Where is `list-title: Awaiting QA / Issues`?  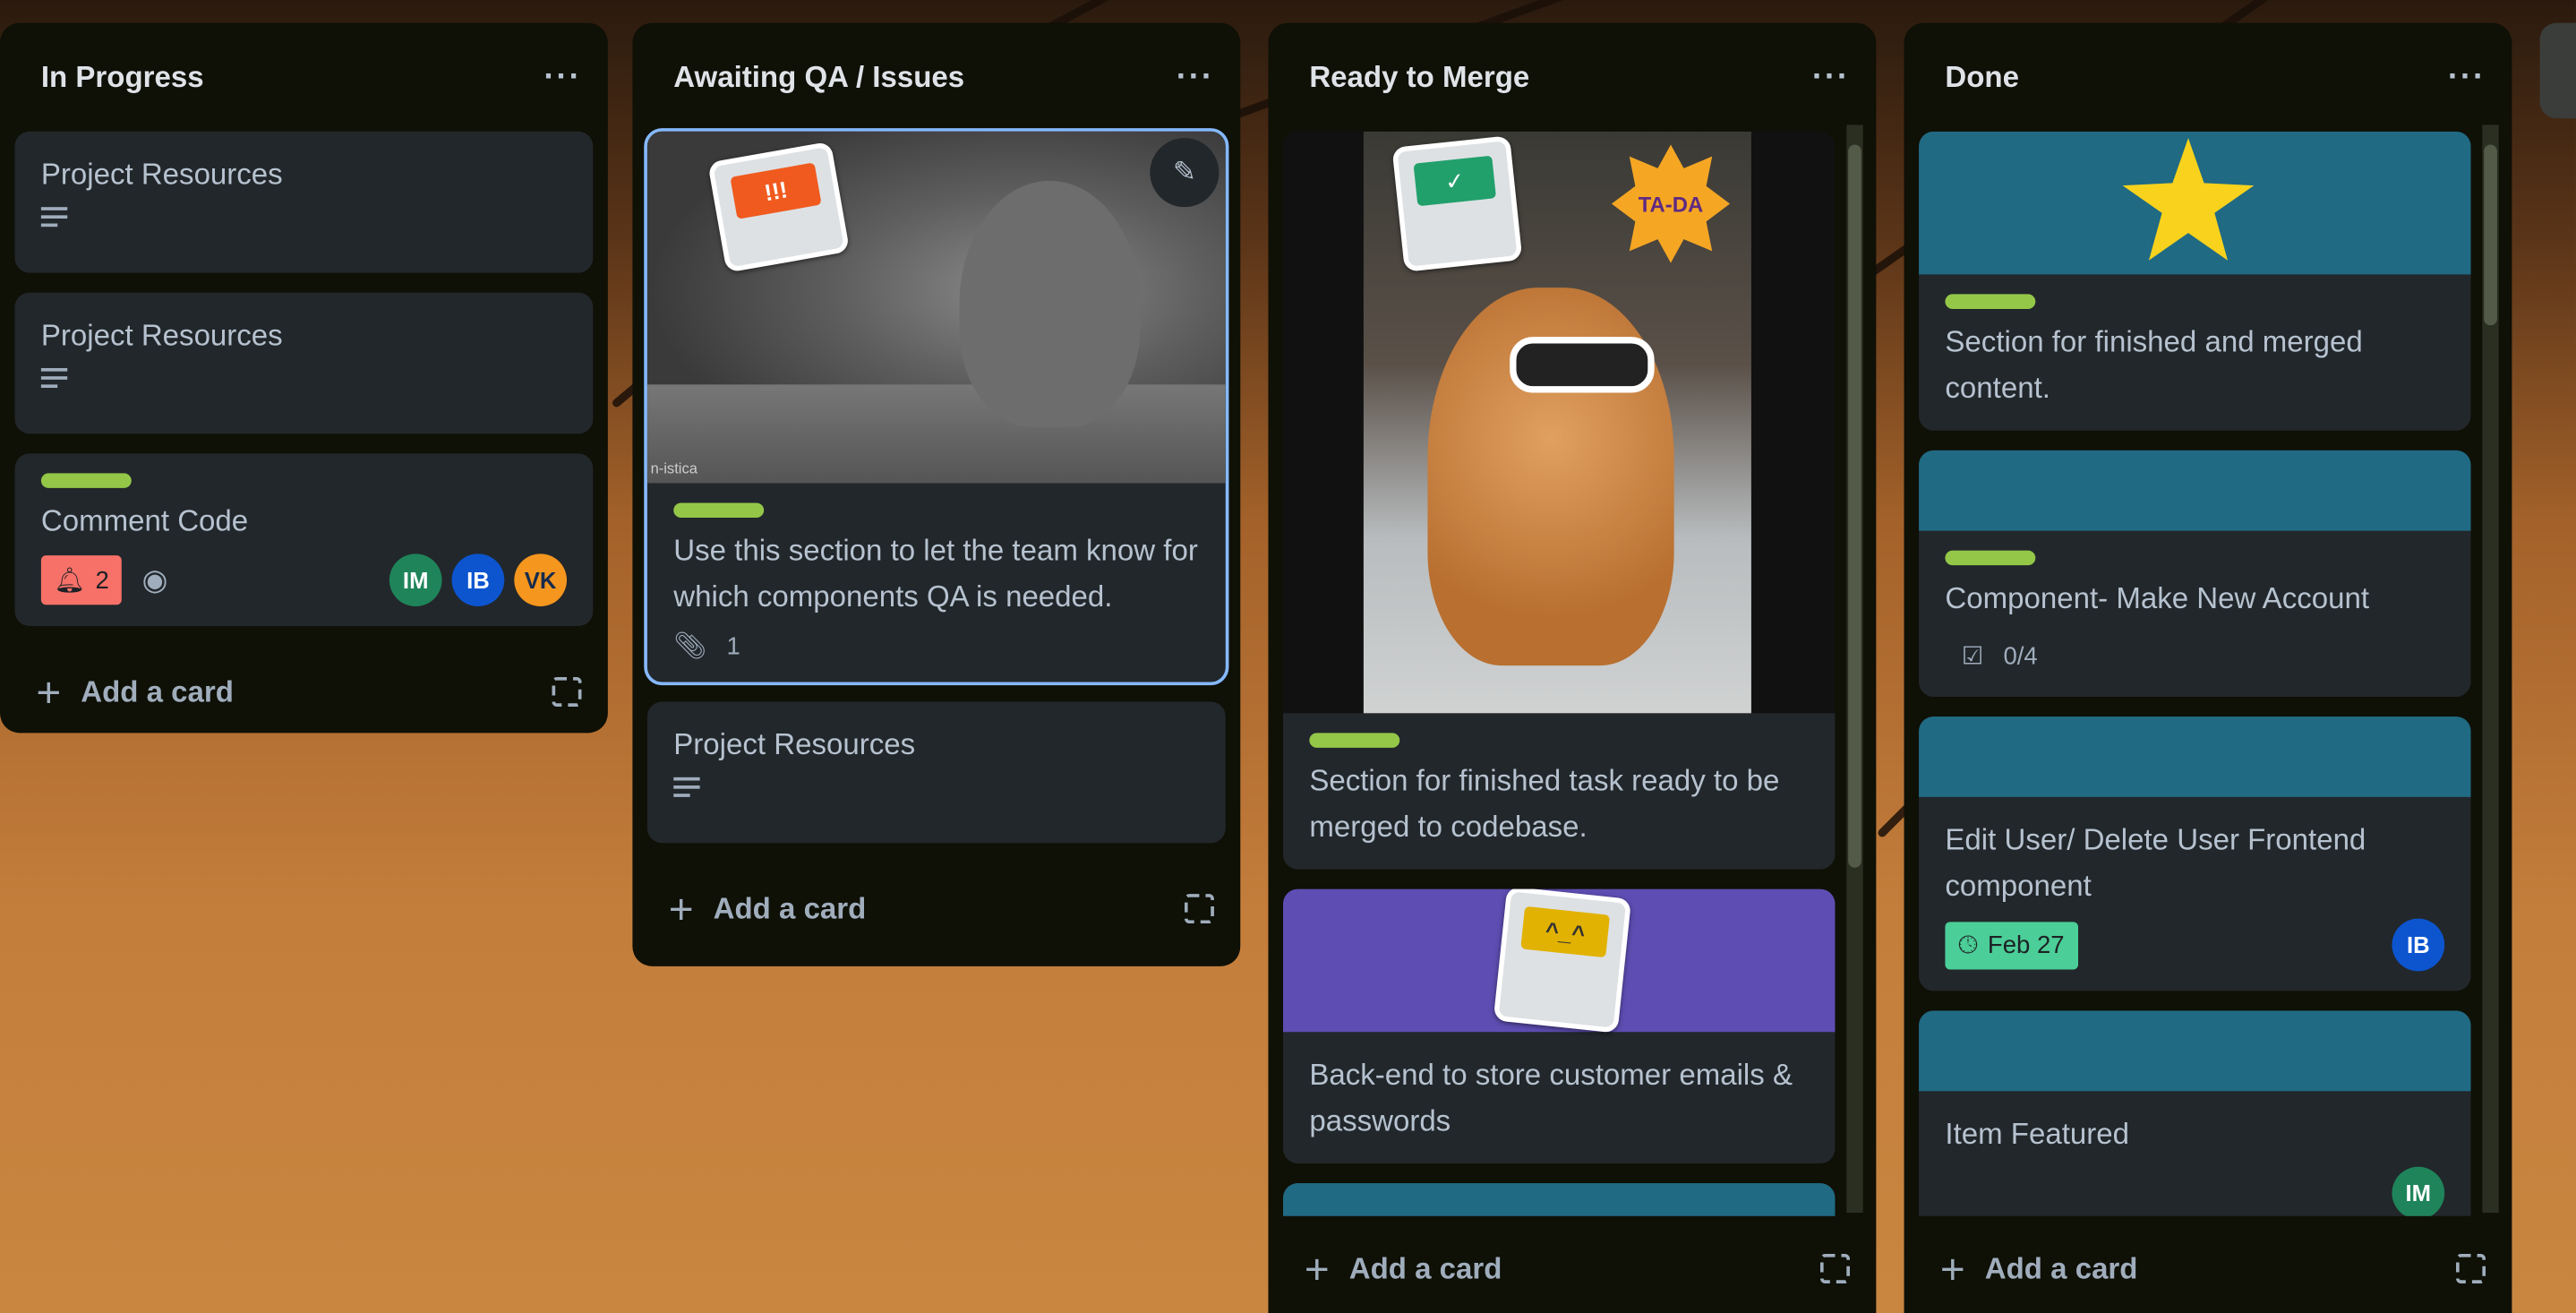 list-title: Awaiting QA / Issues is located at coordinates (818, 77).